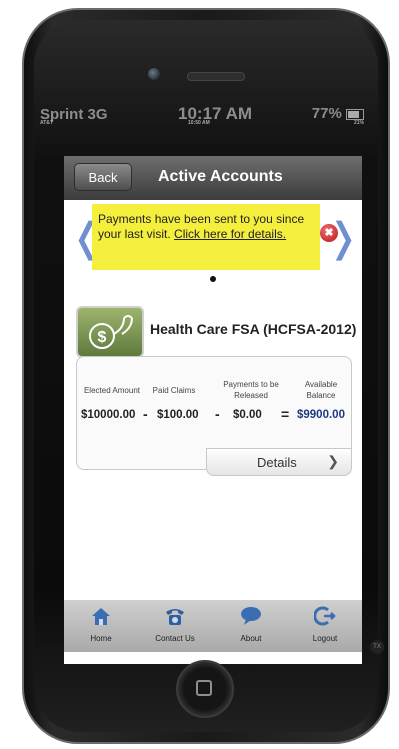 The image size is (399, 749). I want to click on tab-home: Home, so click(101, 626).